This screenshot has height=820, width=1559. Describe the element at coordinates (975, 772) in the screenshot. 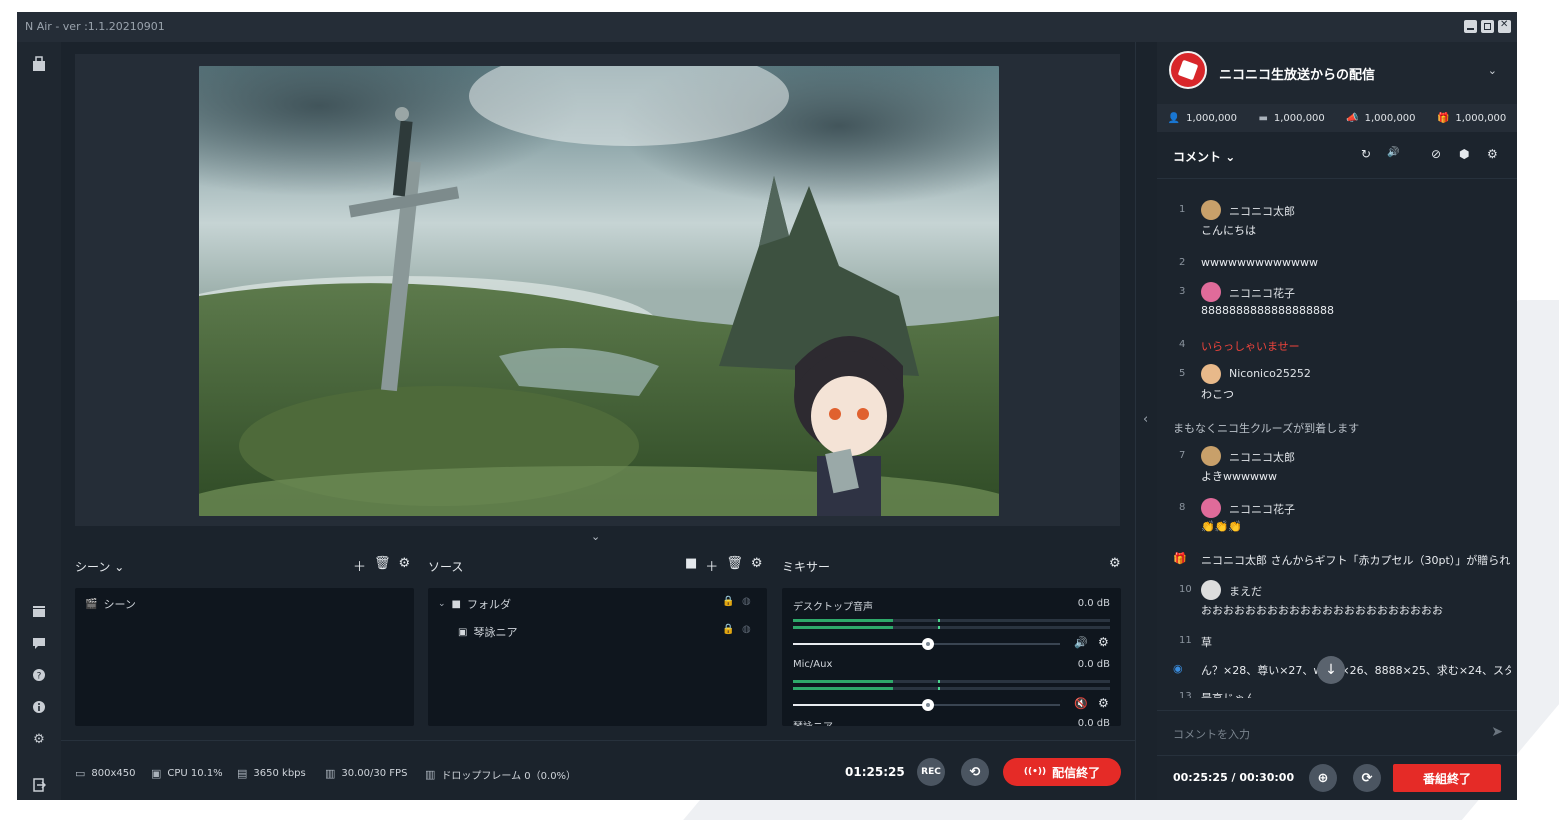

I see `replay-buffer-button: ⟲` at that location.